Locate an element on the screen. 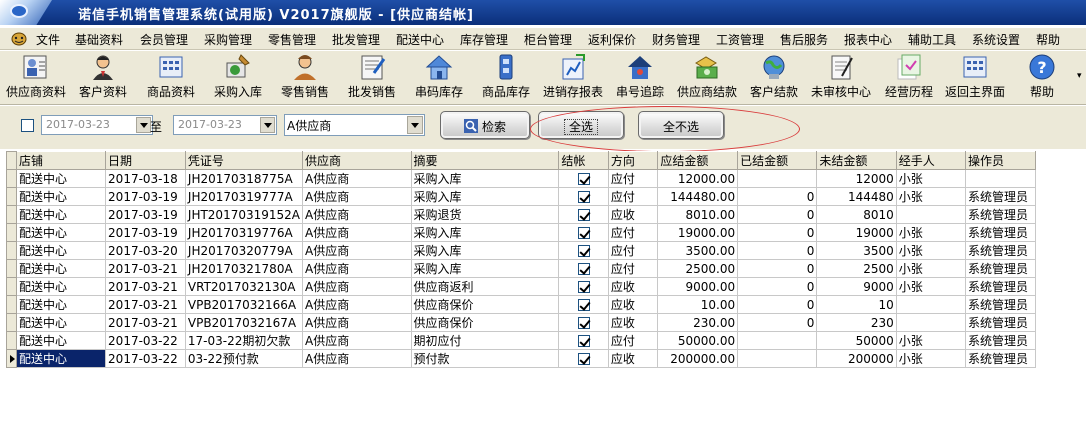  cell-amount-unsettled: 19000 is located at coordinates (856, 232).